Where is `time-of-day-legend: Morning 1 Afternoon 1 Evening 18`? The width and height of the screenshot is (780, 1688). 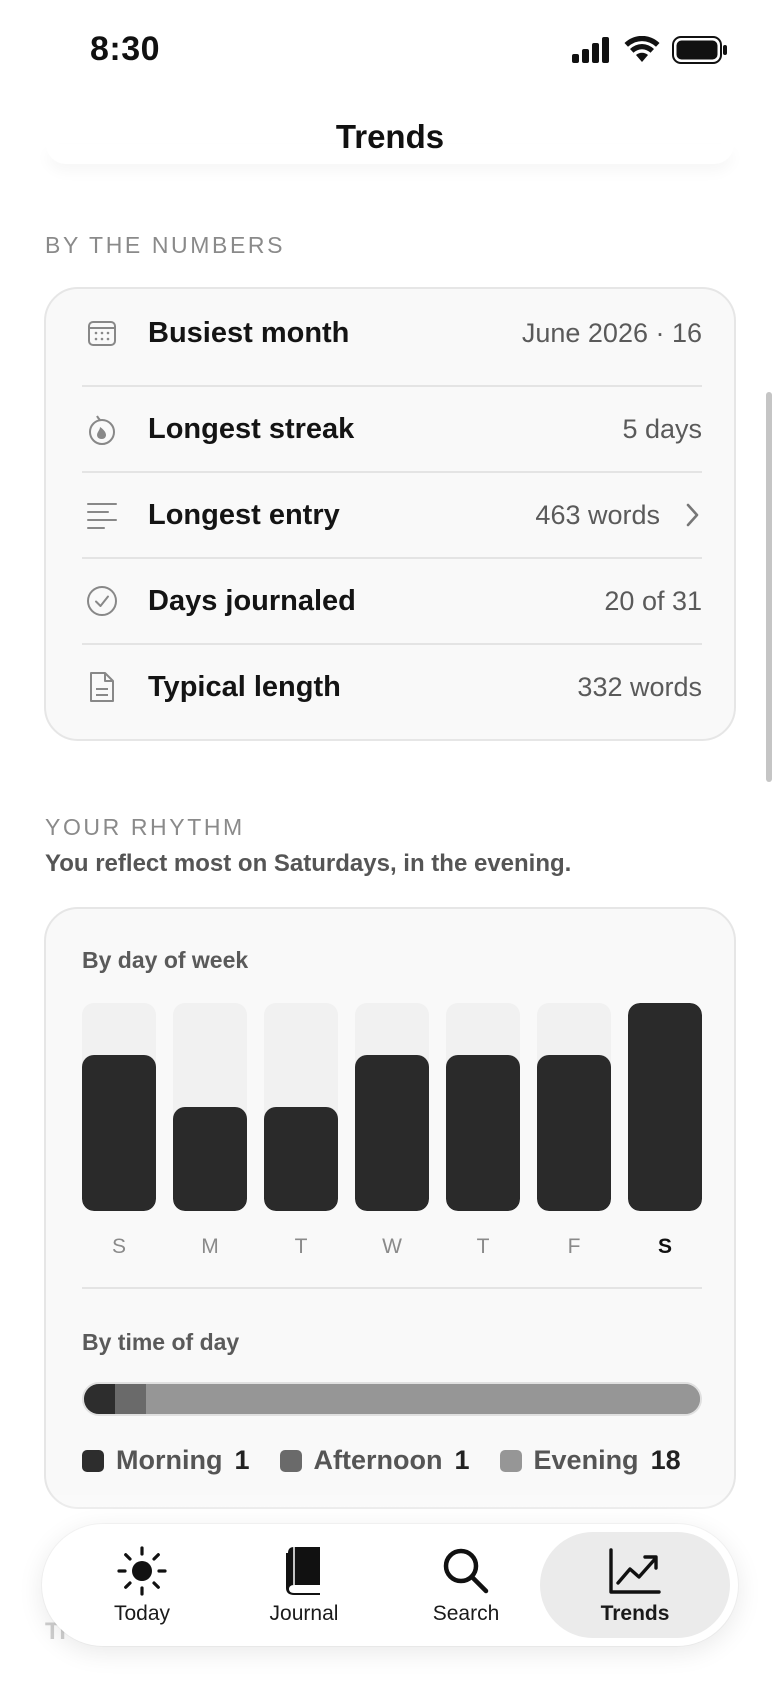
time-of-day-legend: Morning 1 Afternoon 1 Evening 18 is located at coordinates (396, 1460).